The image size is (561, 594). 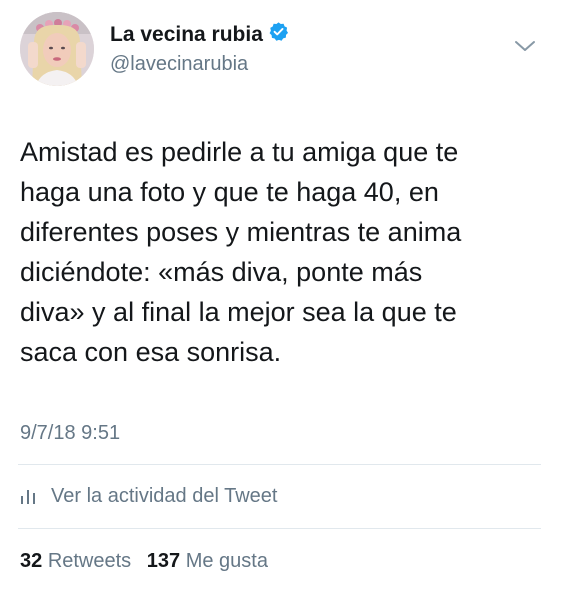 I want to click on likes-label: Me gusta, so click(x=226, y=561).